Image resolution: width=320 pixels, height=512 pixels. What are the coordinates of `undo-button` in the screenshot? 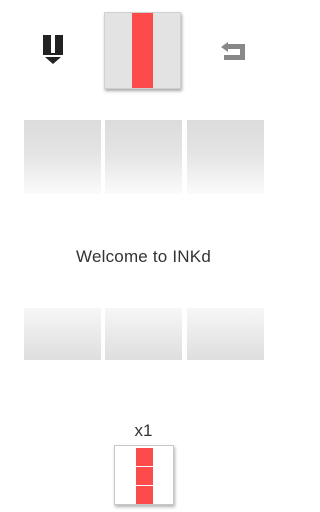 It's located at (233, 51).